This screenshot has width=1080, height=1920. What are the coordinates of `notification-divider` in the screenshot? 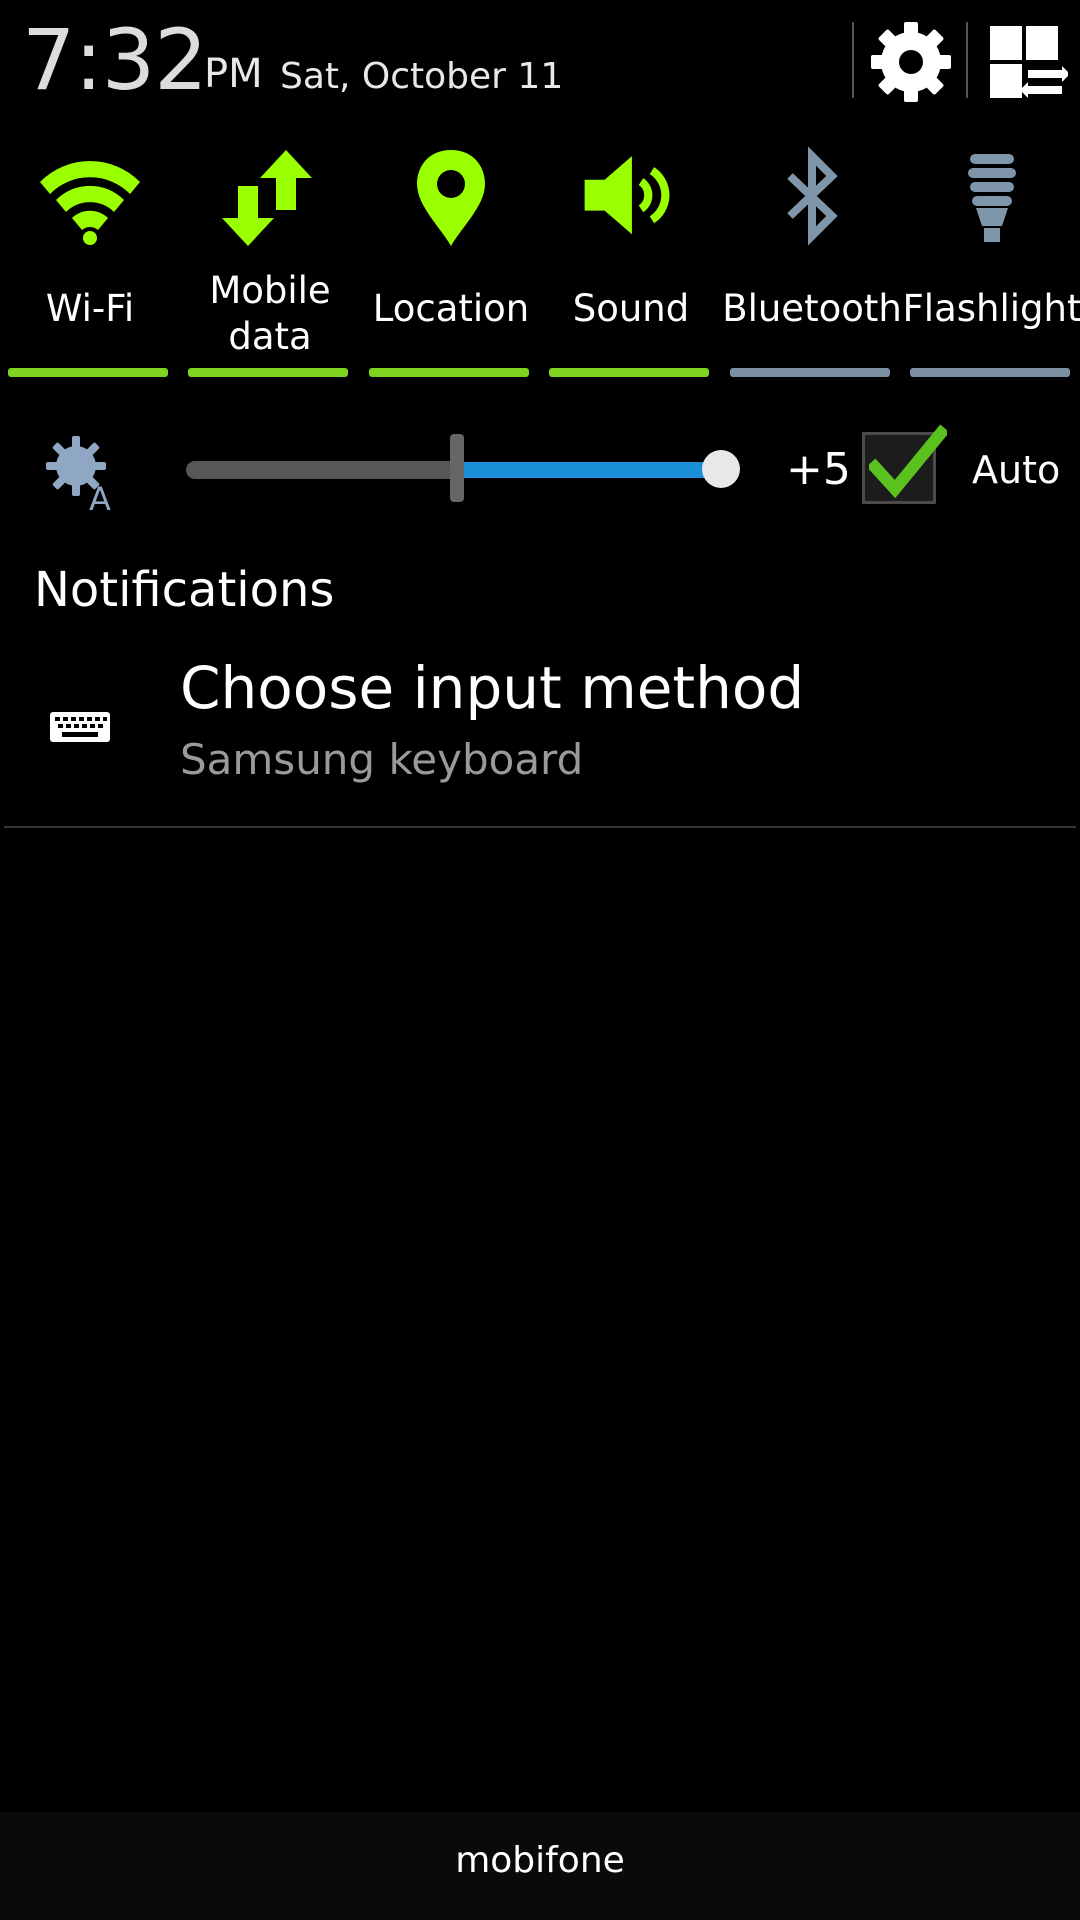 It's located at (540, 827).